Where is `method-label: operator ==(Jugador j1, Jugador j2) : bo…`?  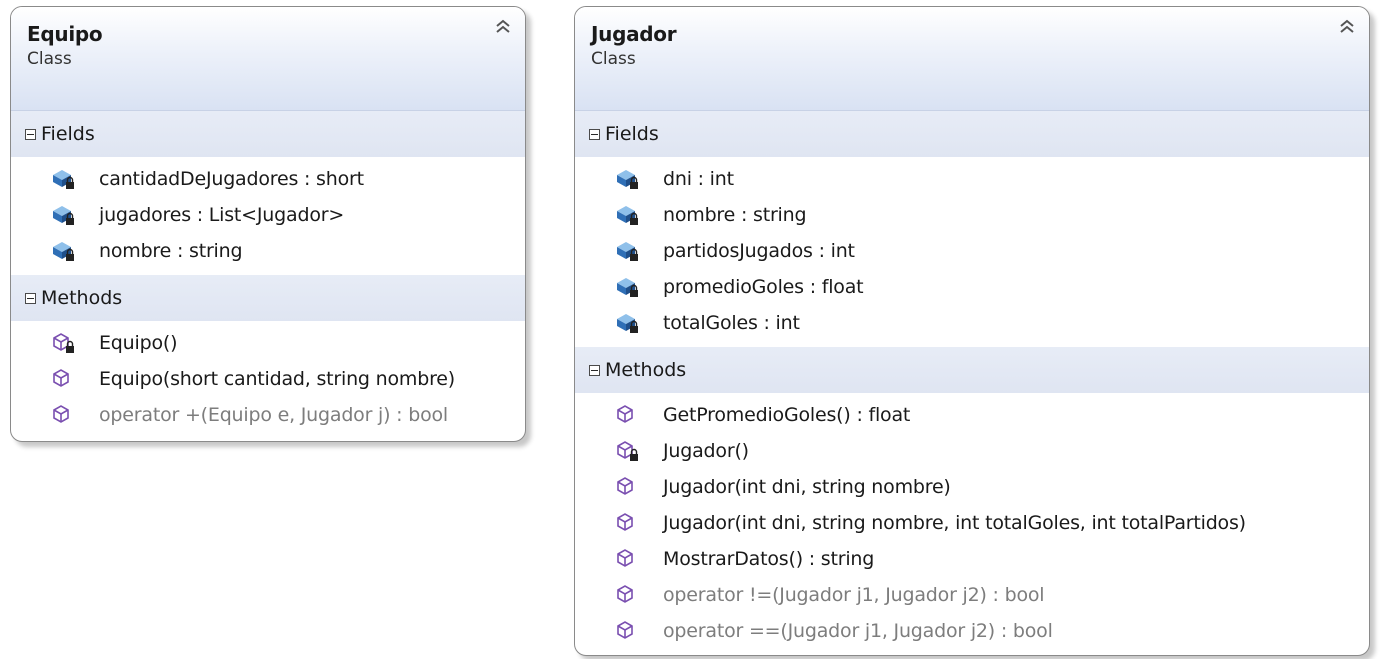 method-label: operator ==(Jugador j1, Jugador j2) : bo… is located at coordinates (858, 631).